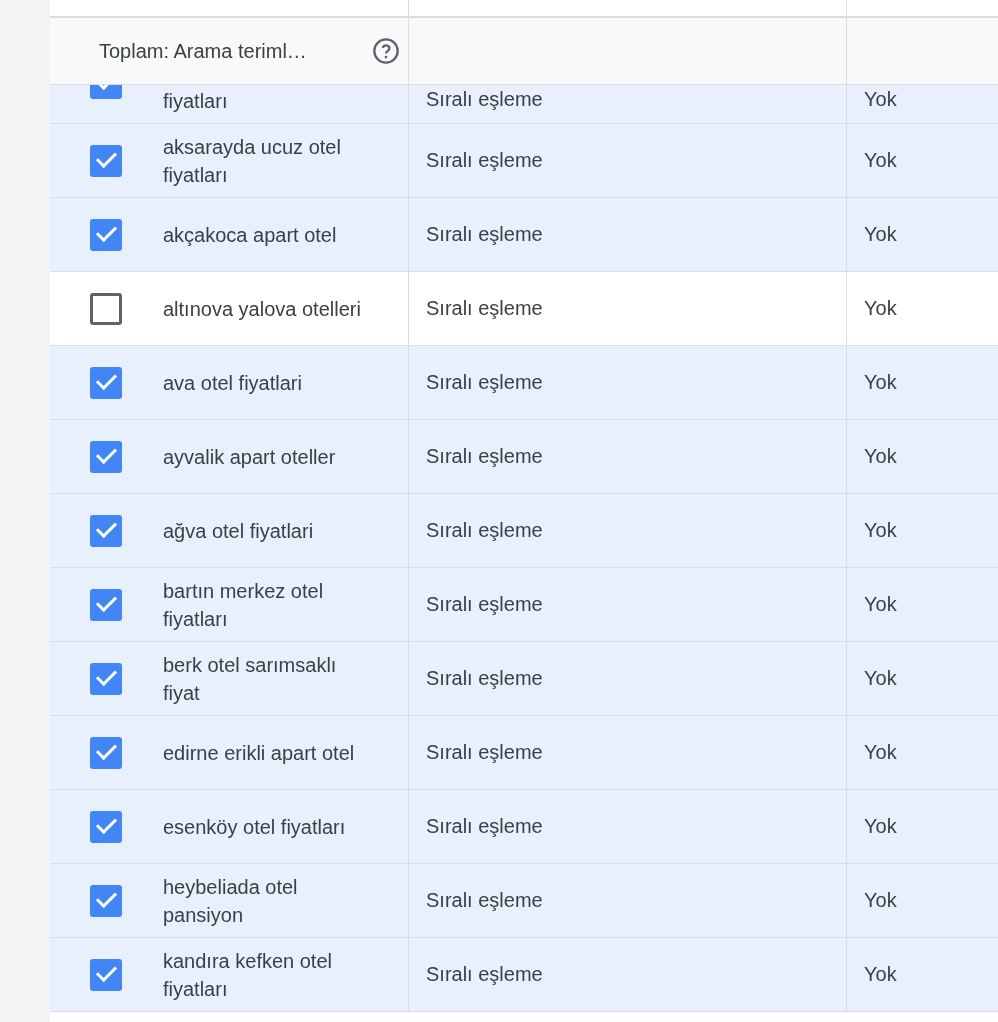  What do you see at coordinates (231, 901) in the screenshot?
I see `search-term: heybeliada otel pansiyon` at bounding box center [231, 901].